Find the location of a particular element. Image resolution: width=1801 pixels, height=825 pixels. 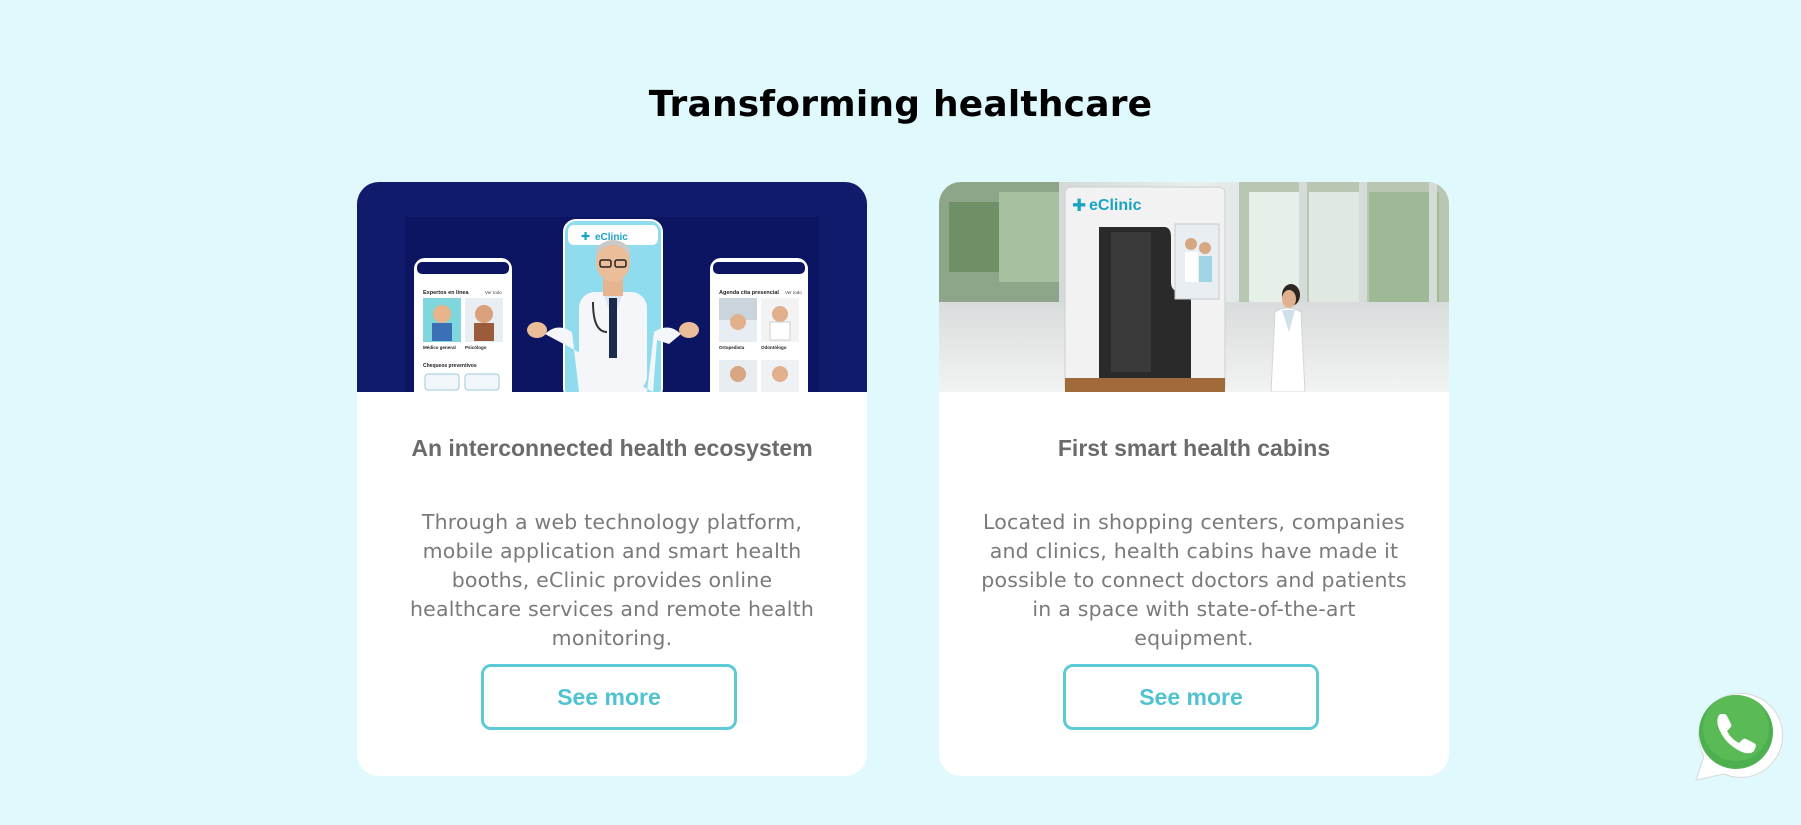

right-phone-link: Ver todo is located at coordinates (793, 292).